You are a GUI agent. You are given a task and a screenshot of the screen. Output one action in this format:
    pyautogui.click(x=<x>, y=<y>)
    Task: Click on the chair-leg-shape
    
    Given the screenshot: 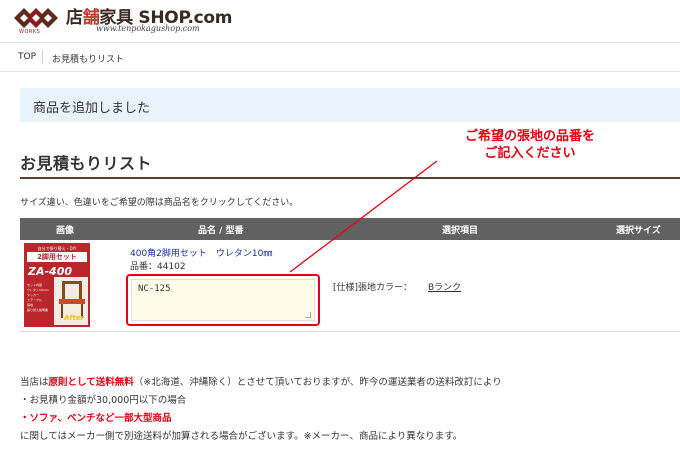 What is the action you would take?
    pyautogui.click(x=62, y=311)
    